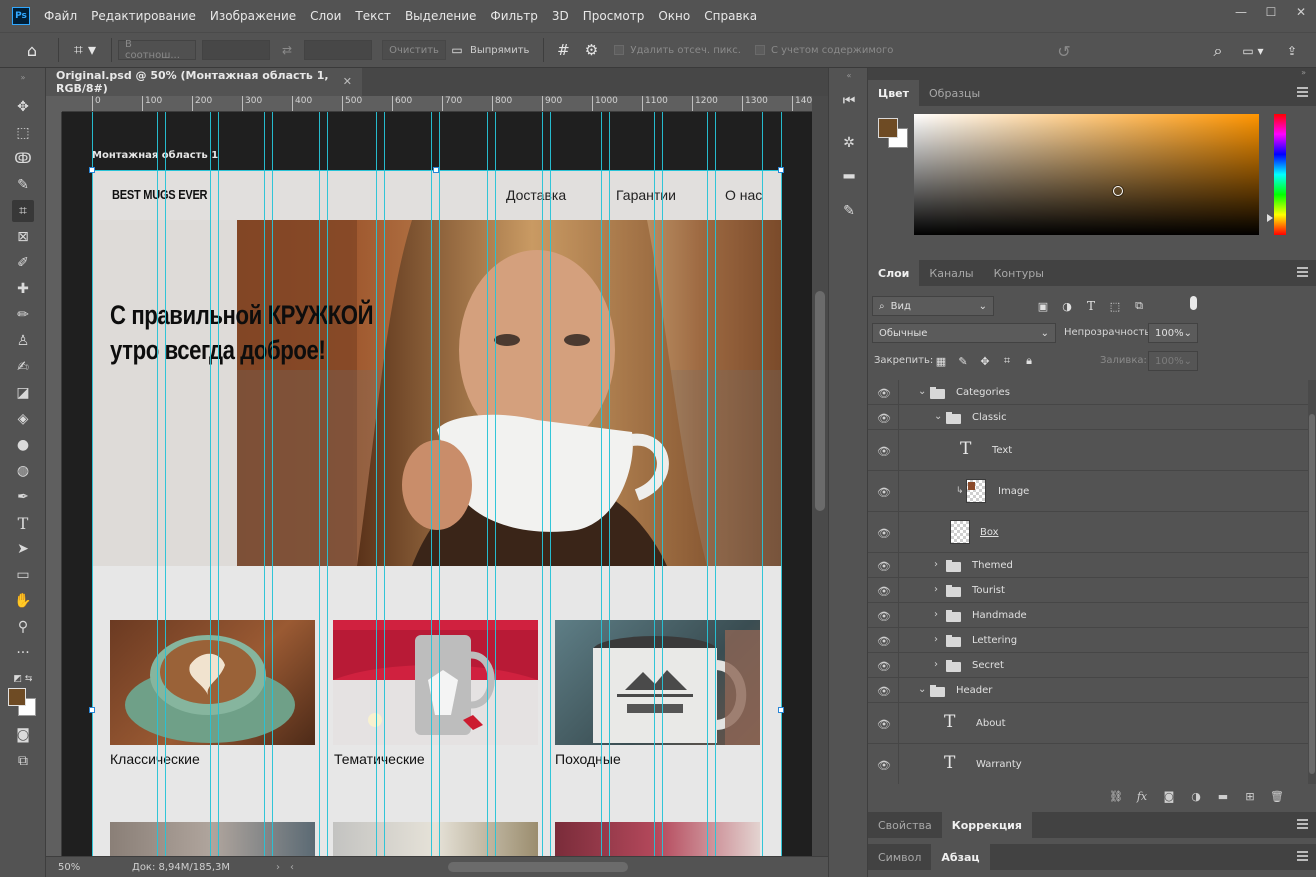 This screenshot has height=877, width=1316. Describe the element at coordinates (1088, 491) in the screenshot. I see `layer-row: 👁︎ ↳ Image` at that location.